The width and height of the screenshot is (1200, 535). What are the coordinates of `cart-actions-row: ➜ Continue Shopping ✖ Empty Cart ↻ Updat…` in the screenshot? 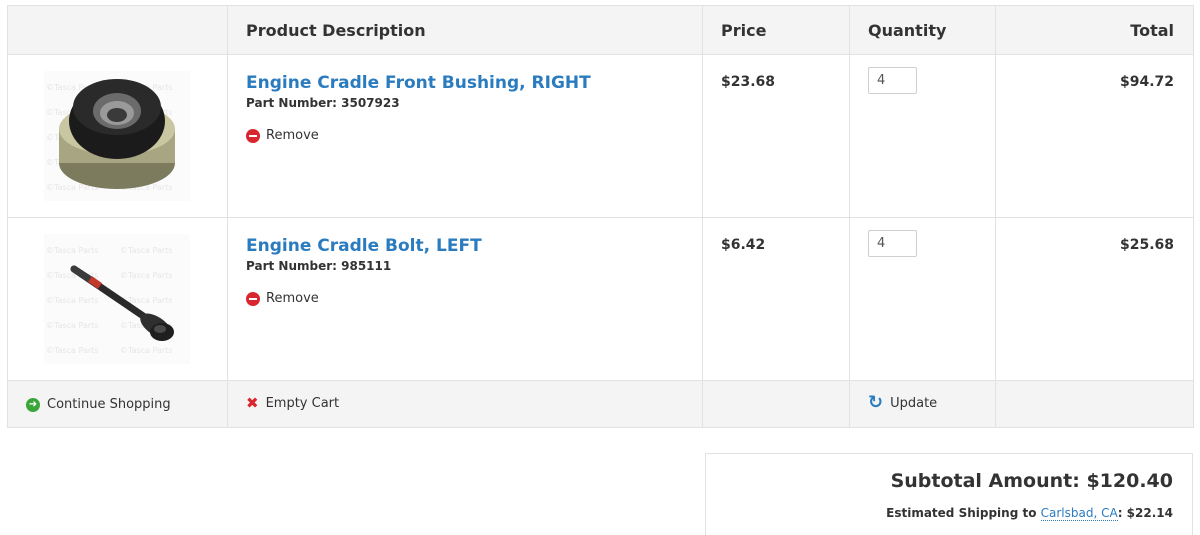 It's located at (600, 404).